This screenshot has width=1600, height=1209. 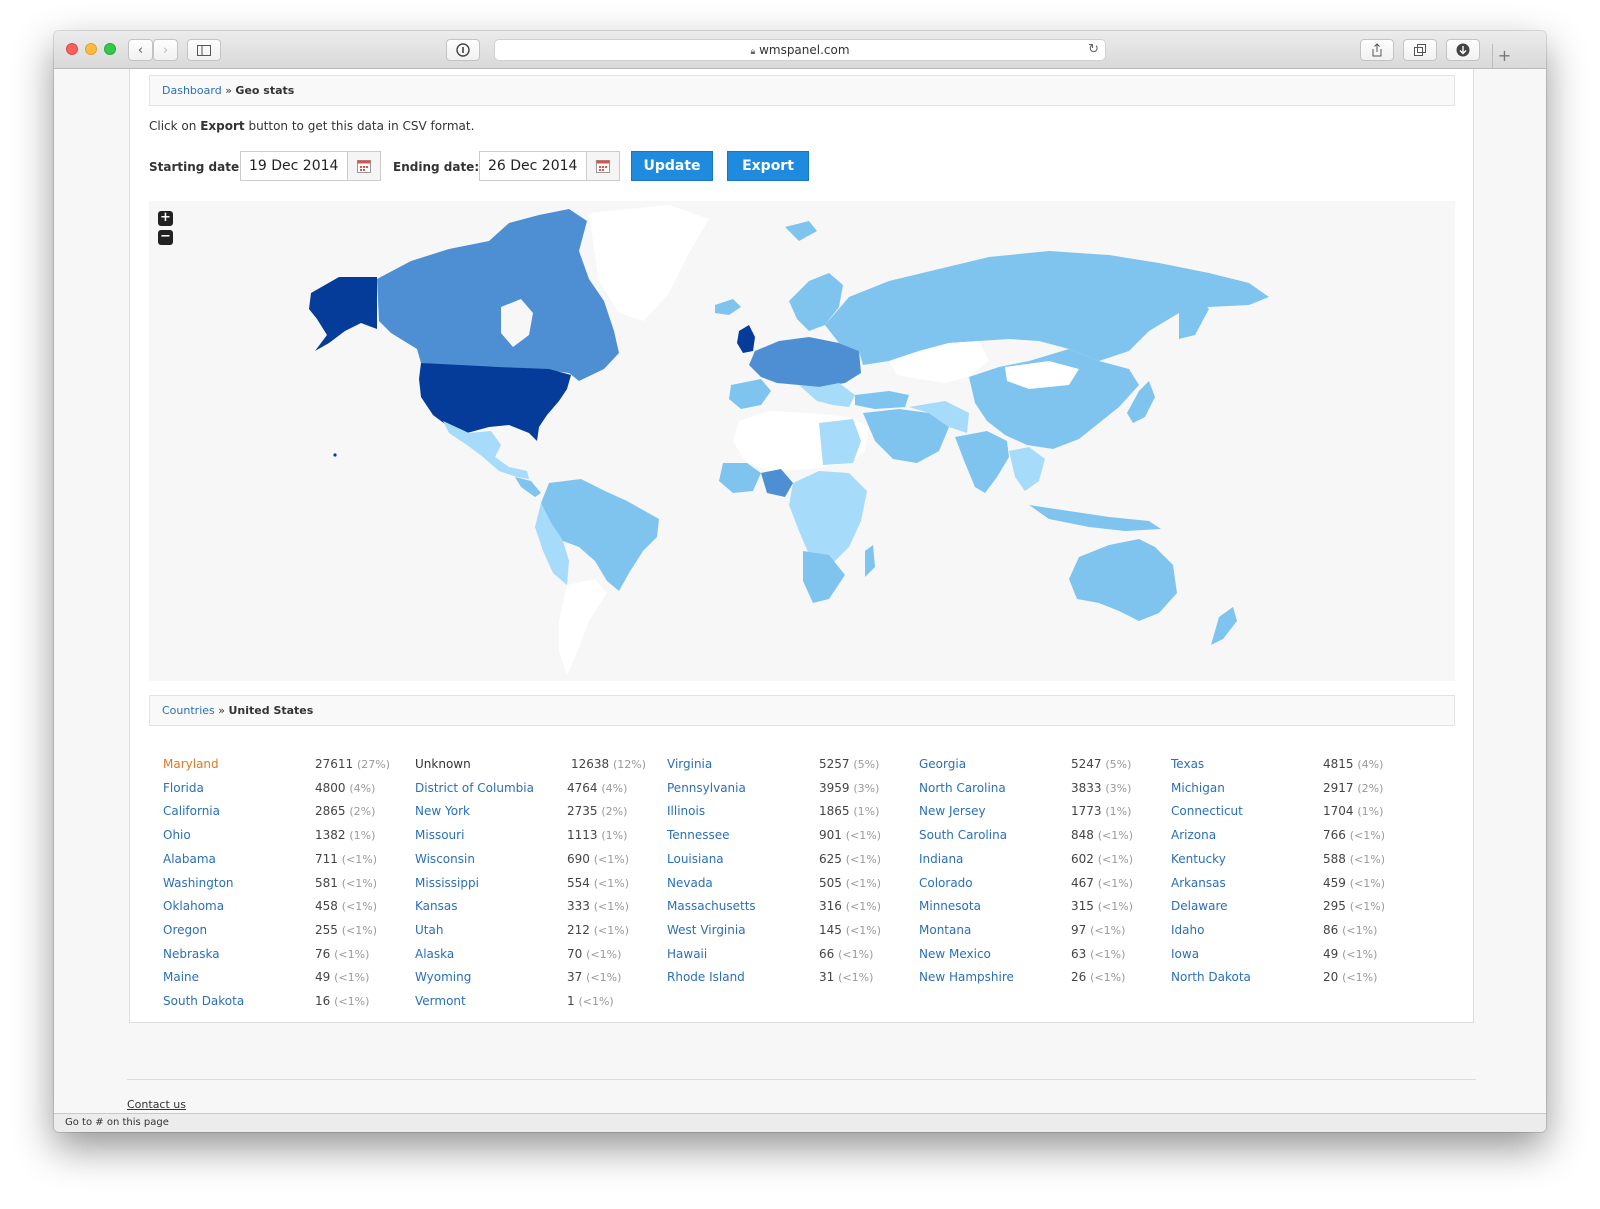 What do you see at coordinates (198, 883) in the screenshot?
I see `state-name-link: Washington` at bounding box center [198, 883].